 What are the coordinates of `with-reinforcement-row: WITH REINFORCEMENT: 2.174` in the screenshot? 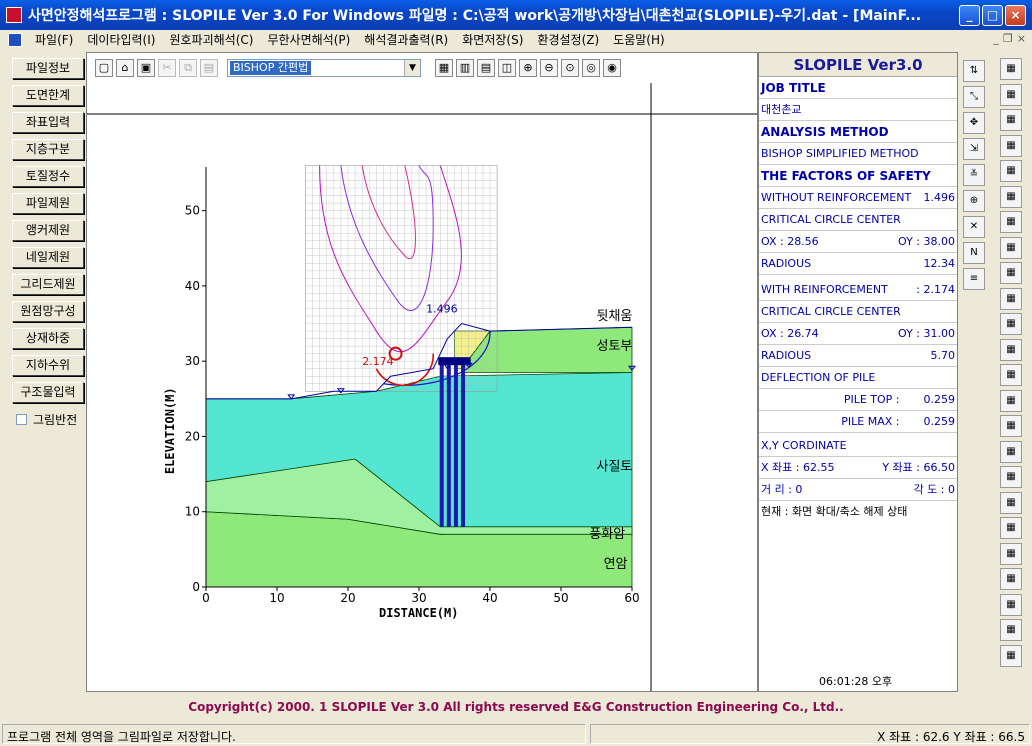 It's located at (858, 290).